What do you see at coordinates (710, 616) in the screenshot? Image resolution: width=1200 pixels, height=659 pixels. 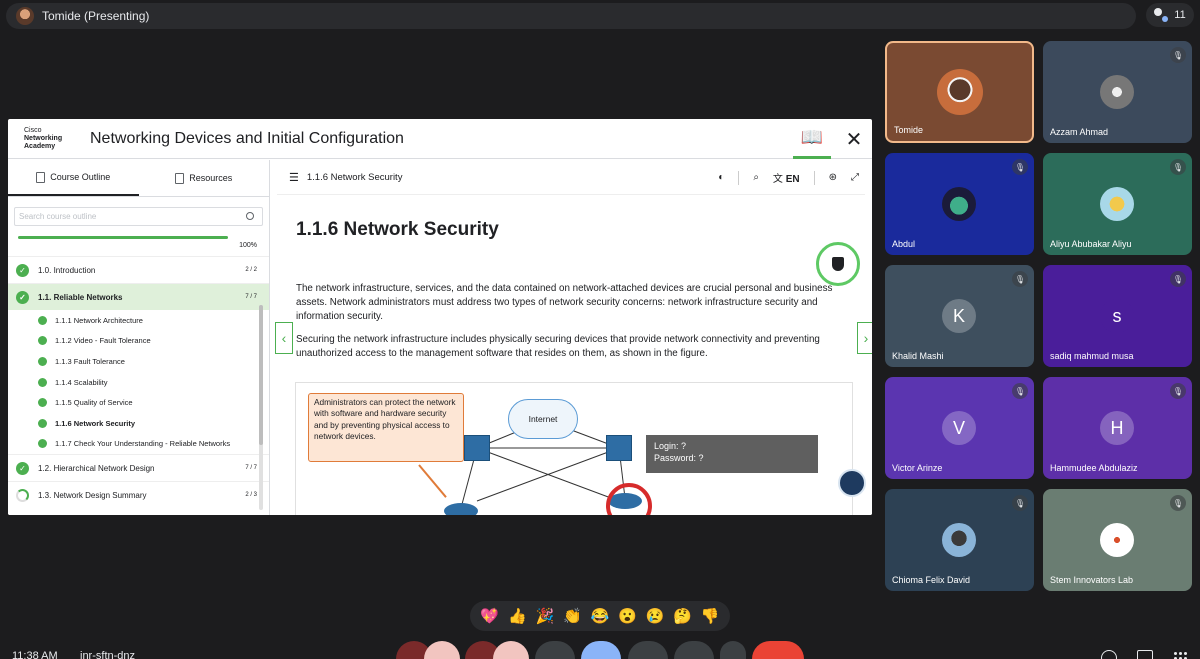 I see `reaction-thumbs-down: 👎` at bounding box center [710, 616].